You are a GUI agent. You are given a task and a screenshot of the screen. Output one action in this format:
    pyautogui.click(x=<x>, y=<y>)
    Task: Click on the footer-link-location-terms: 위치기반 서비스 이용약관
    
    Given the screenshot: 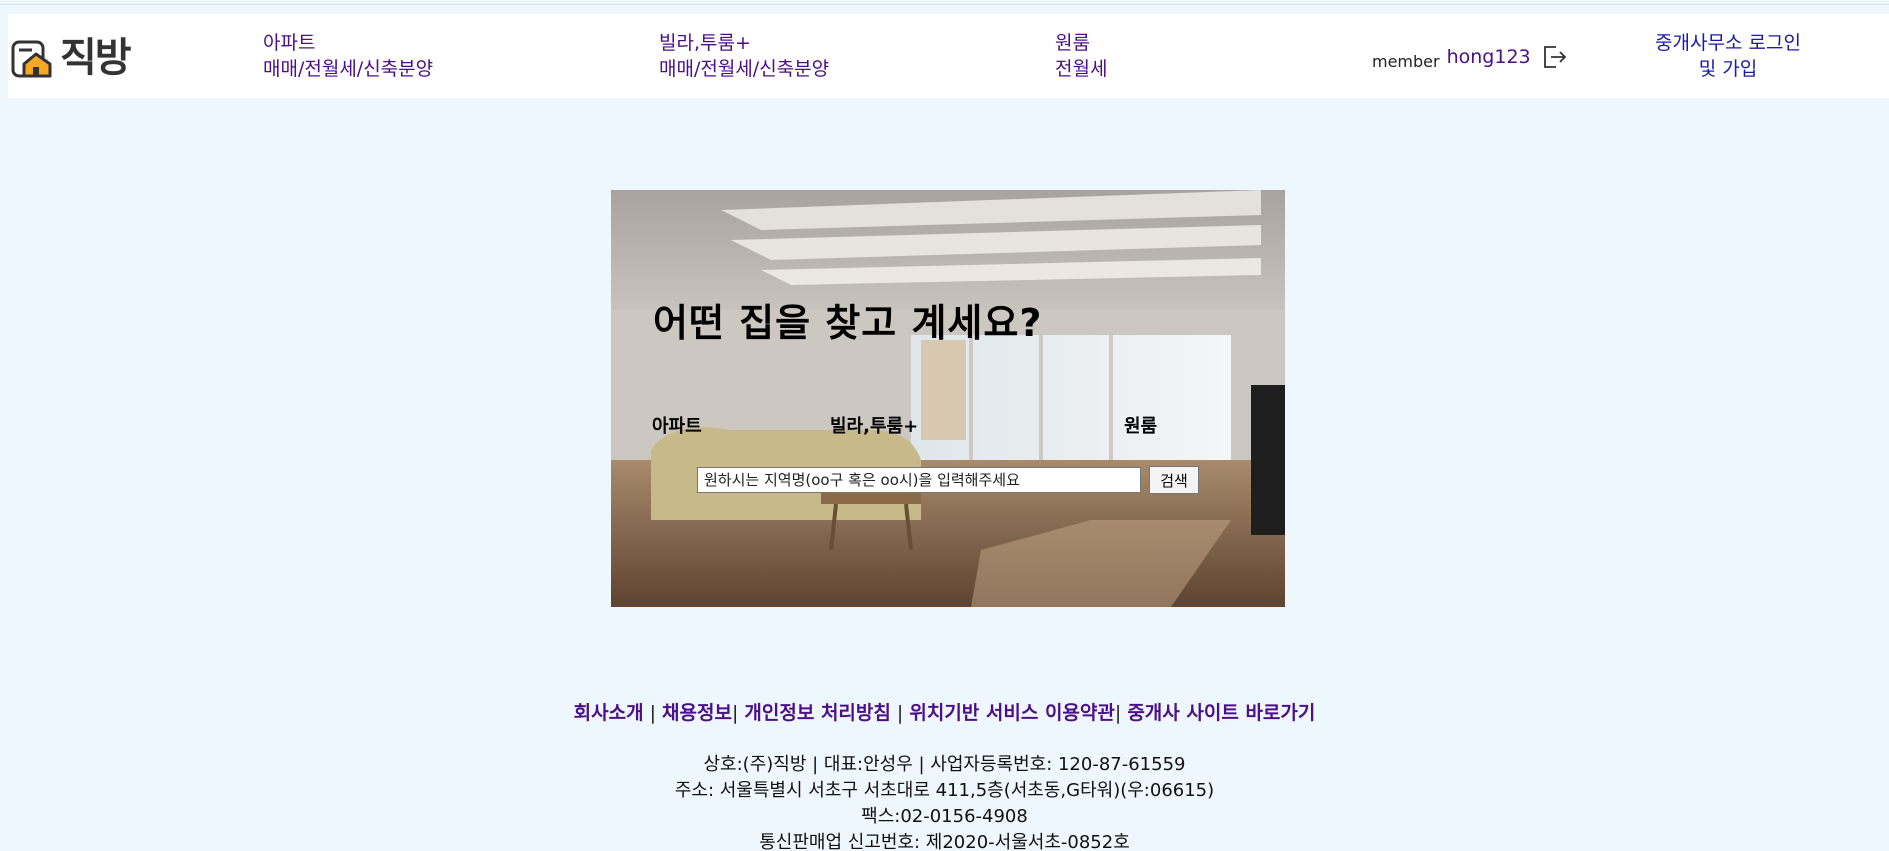 What is the action you would take?
    pyautogui.click(x=1012, y=713)
    